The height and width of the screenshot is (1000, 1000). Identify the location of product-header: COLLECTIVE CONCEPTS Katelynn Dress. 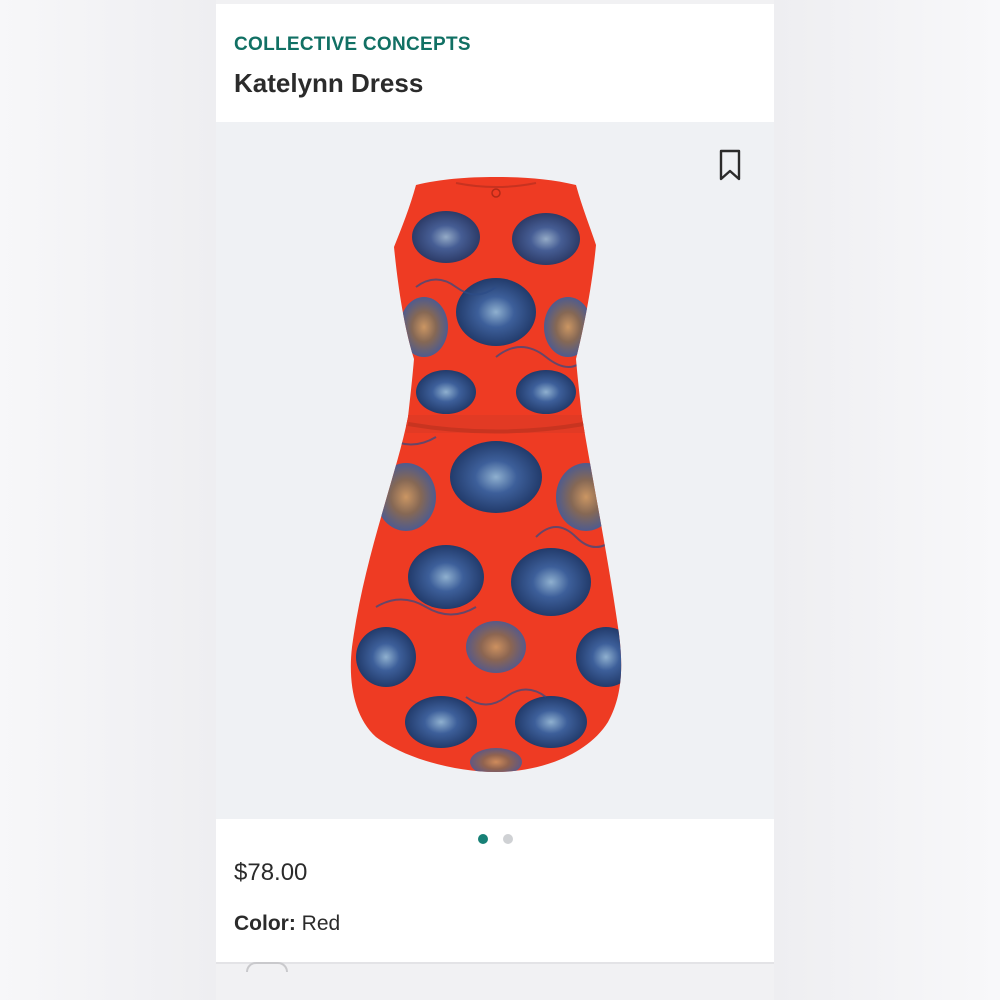
(495, 63).